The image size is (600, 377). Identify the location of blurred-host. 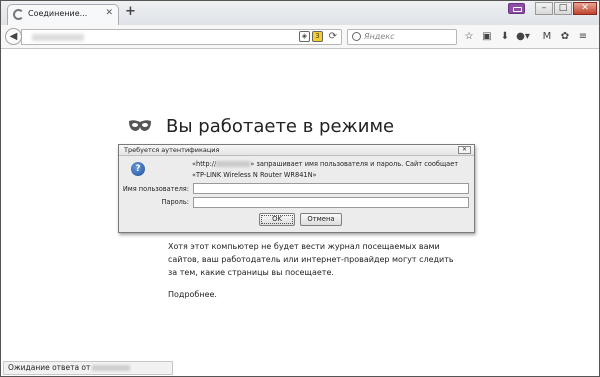
(111, 368).